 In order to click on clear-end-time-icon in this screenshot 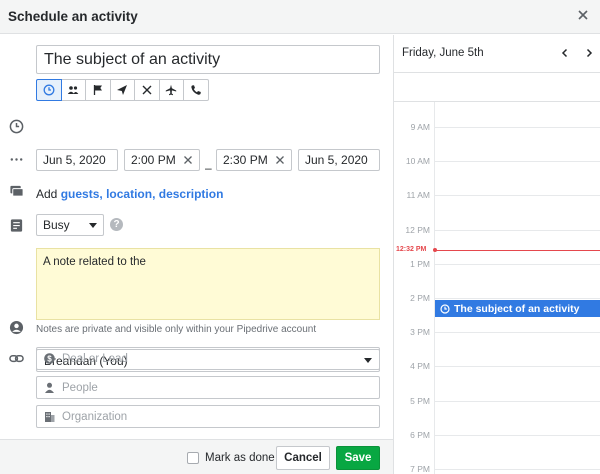, I will do `click(280, 160)`.